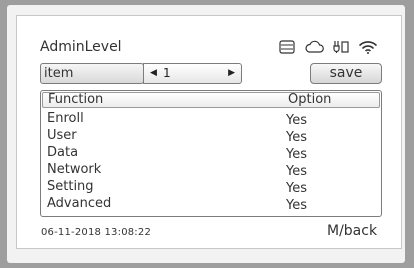 The width and height of the screenshot is (414, 268). I want to click on table-row: User Yes, so click(211, 136).